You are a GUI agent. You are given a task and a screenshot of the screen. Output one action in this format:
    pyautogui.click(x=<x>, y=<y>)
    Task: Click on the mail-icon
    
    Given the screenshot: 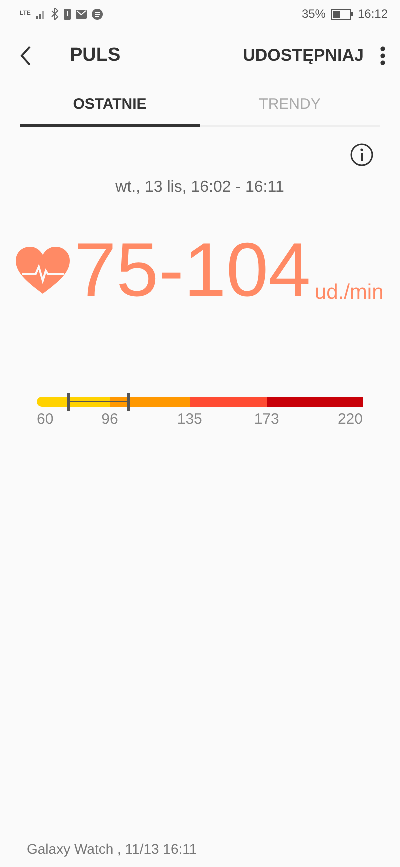 What is the action you would take?
    pyautogui.click(x=81, y=14)
    